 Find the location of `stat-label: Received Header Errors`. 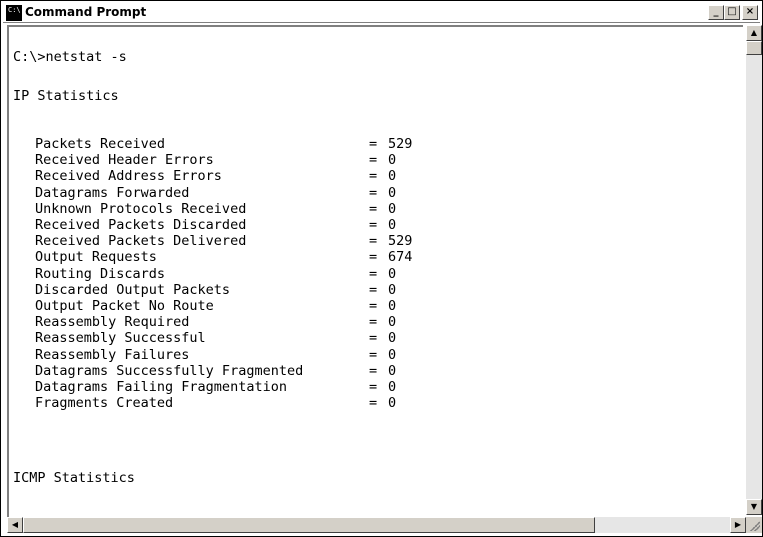

stat-label: Received Header Errors is located at coordinates (124, 160).